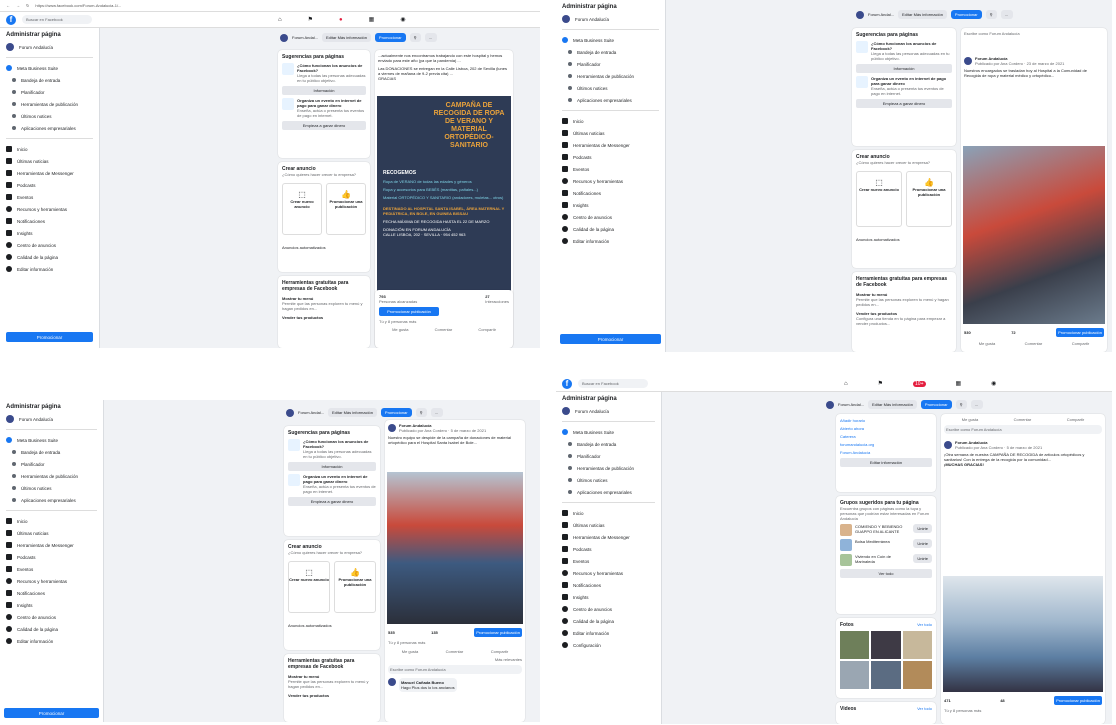 The image size is (1116, 725). What do you see at coordinates (8, 5) in the screenshot?
I see `back-icon: ←` at bounding box center [8, 5].